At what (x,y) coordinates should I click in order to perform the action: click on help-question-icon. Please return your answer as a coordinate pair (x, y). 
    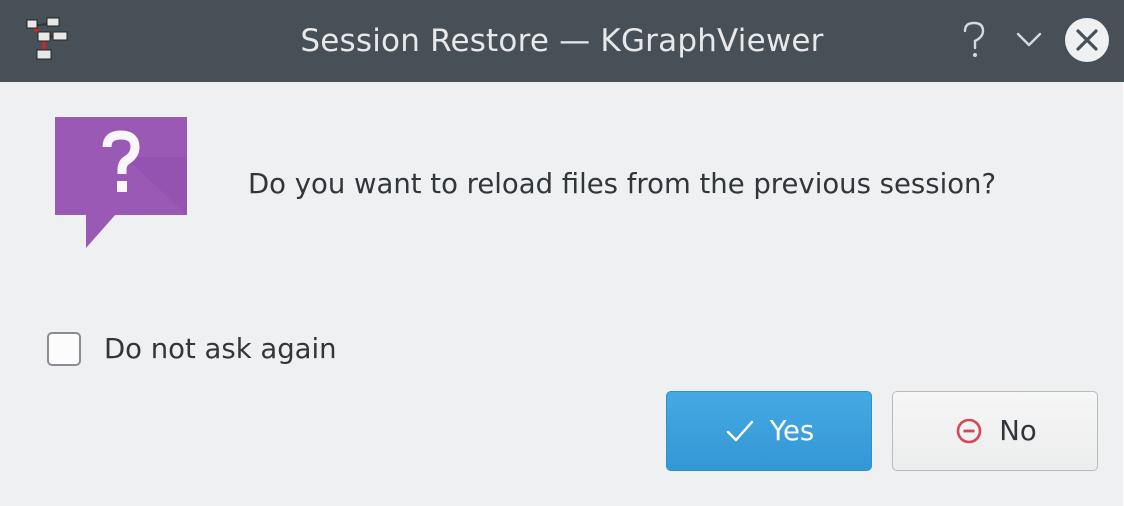
    Looking at the image, I should click on (974, 40).